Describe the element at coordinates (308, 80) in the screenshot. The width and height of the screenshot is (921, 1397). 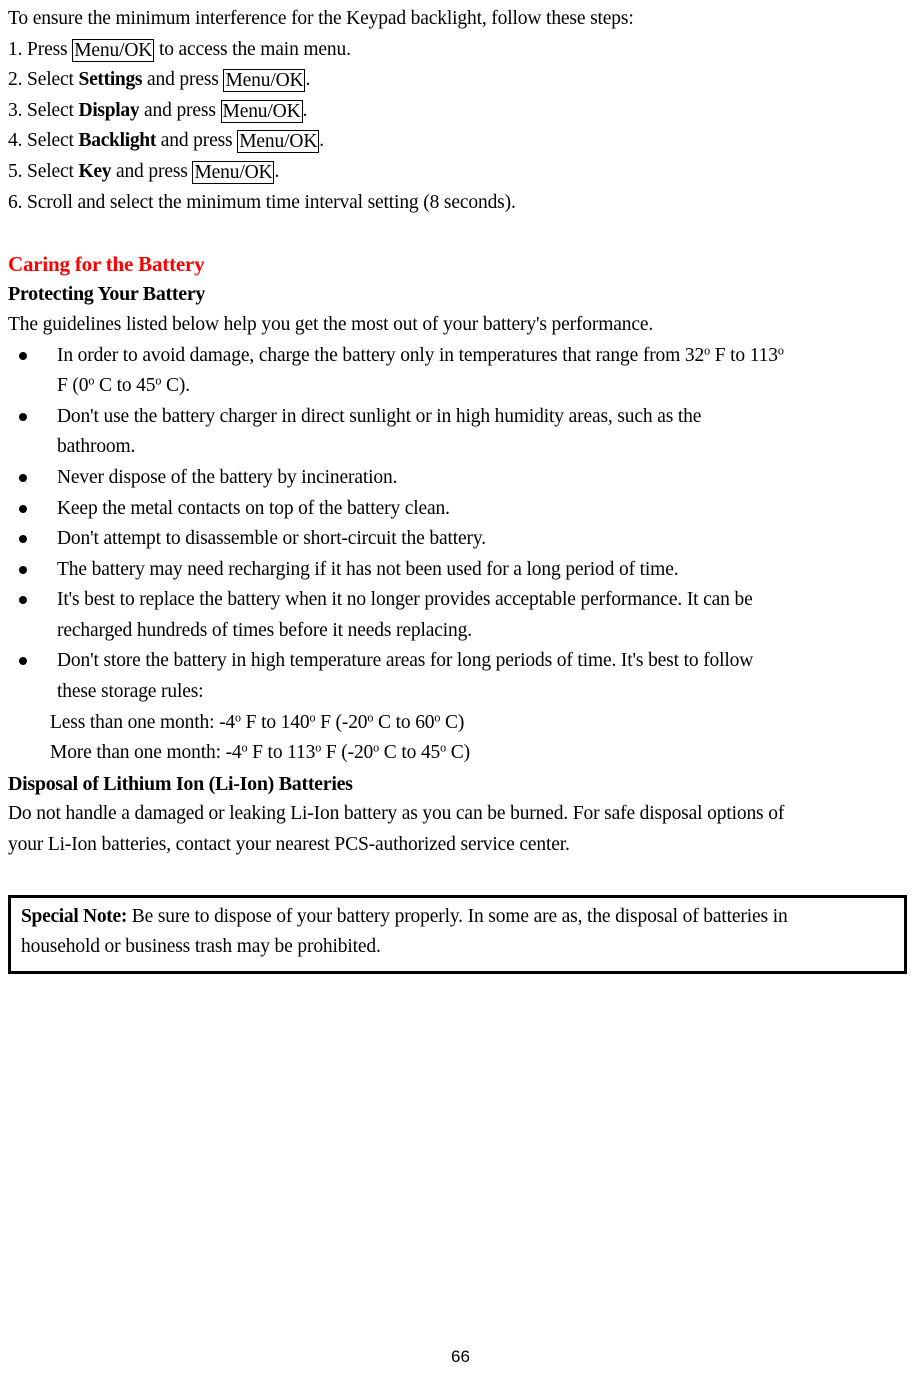
I see `step-2-tail: .` at that location.